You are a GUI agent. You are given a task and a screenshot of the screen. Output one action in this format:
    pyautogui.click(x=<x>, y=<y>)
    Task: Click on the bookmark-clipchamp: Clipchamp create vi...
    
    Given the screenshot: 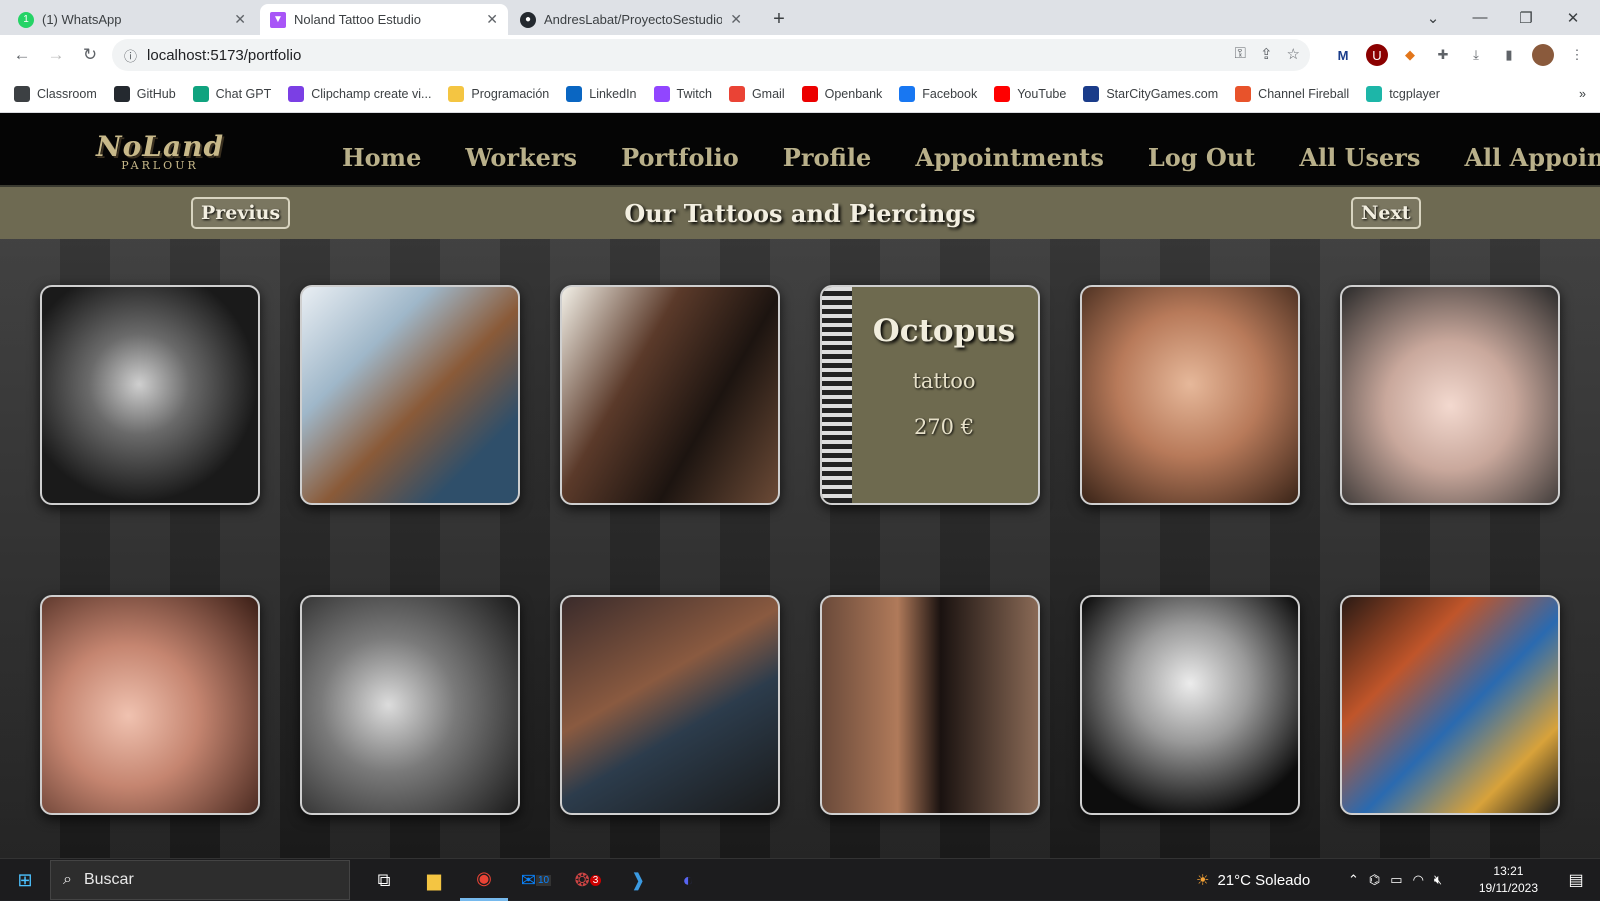 What is the action you would take?
    pyautogui.click(x=360, y=93)
    